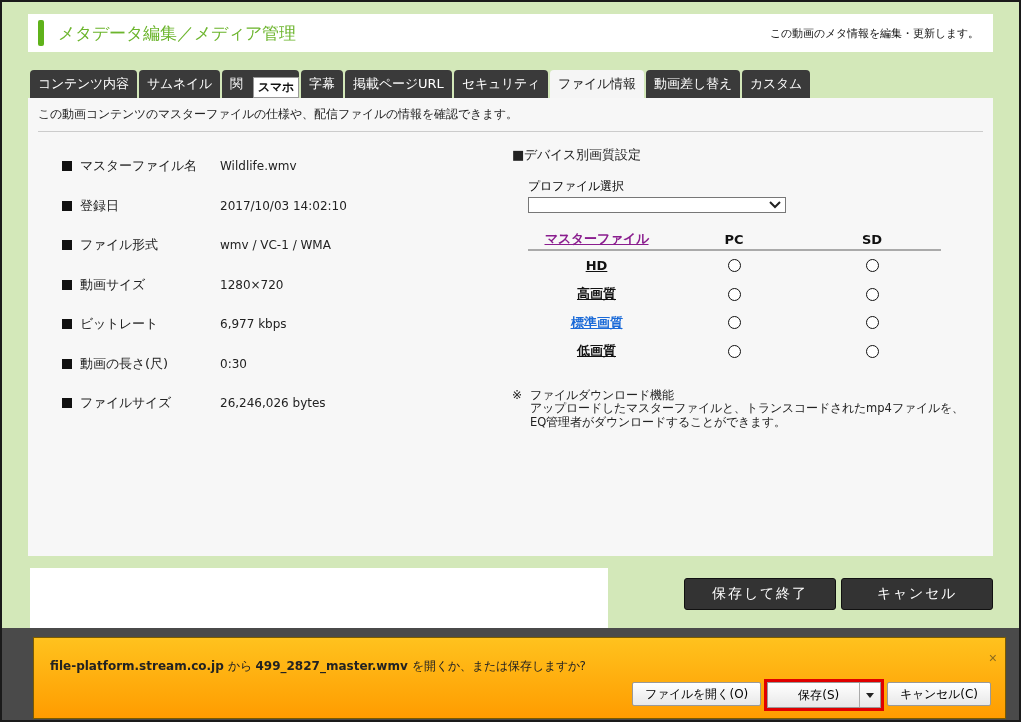  I want to click on action-button: 保存して終了, so click(760, 594).